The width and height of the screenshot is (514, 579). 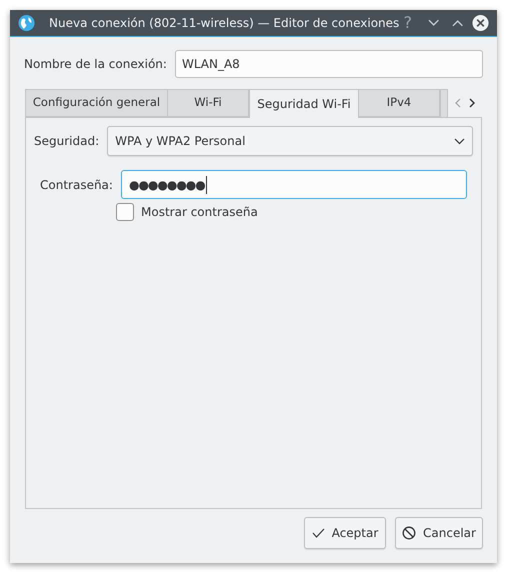 What do you see at coordinates (399, 103) in the screenshot?
I see `tab: IPv4` at bounding box center [399, 103].